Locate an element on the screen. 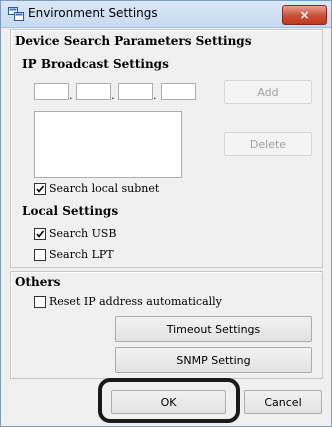  cancel-button: Cancel is located at coordinates (283, 402).